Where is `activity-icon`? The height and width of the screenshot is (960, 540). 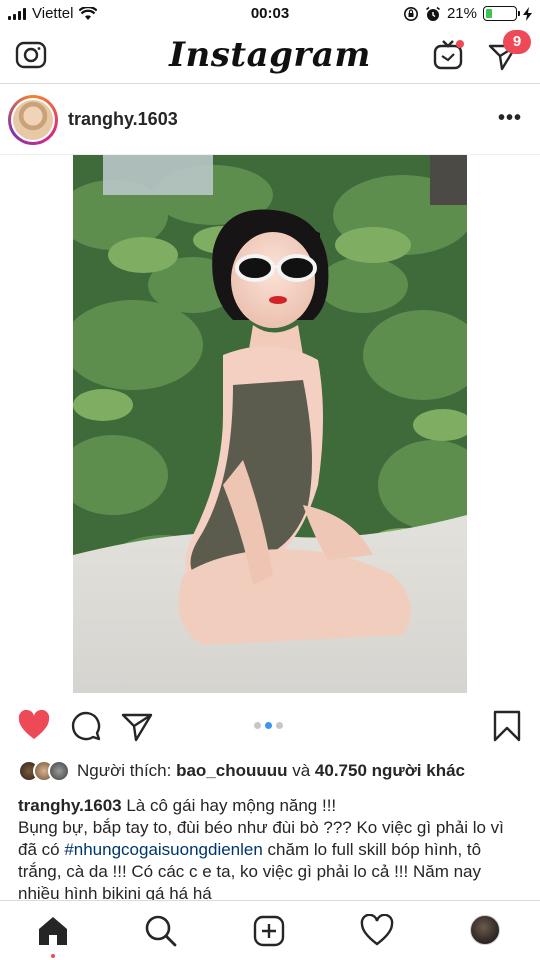
activity-icon is located at coordinates (377, 931).